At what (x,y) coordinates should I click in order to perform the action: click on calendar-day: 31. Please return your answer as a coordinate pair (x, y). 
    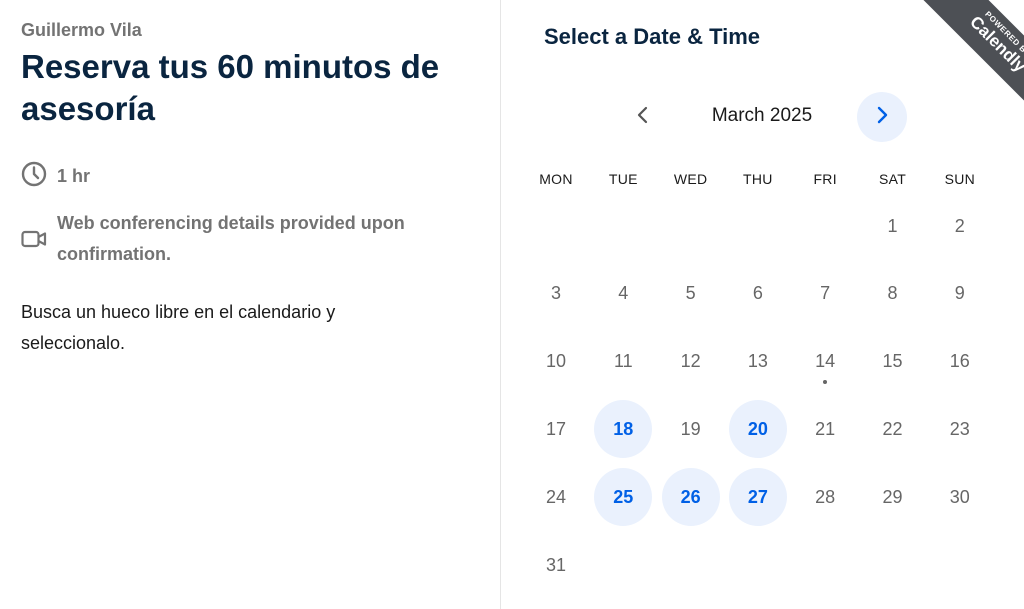
    Looking at the image, I should click on (556, 565).